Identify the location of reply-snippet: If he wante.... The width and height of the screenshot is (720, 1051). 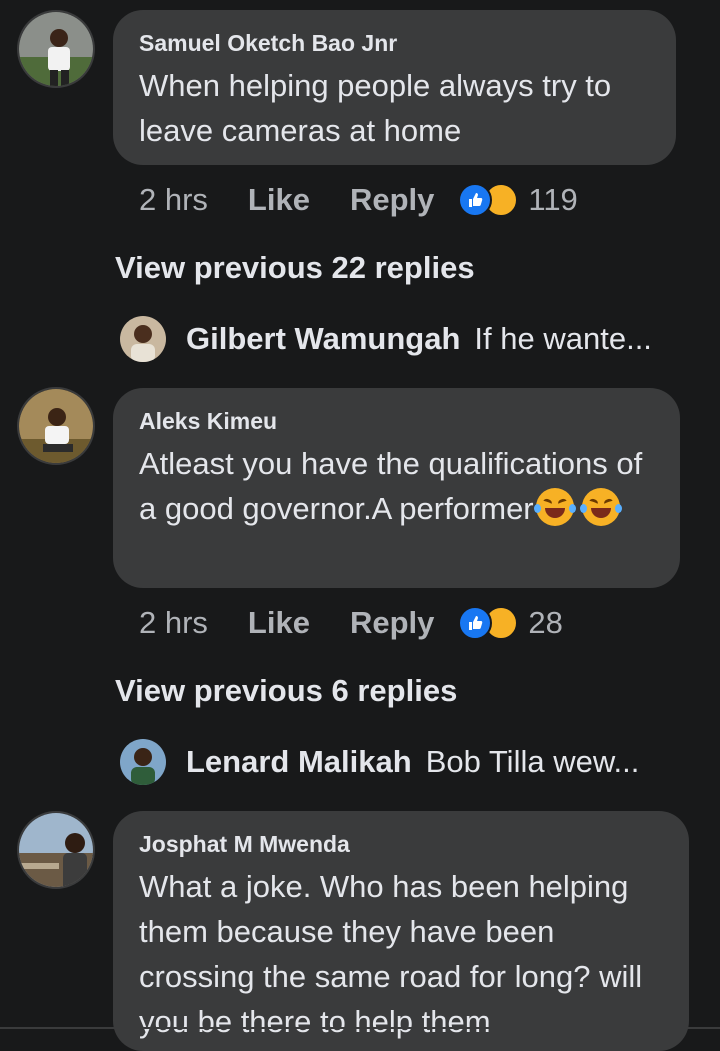
(563, 338).